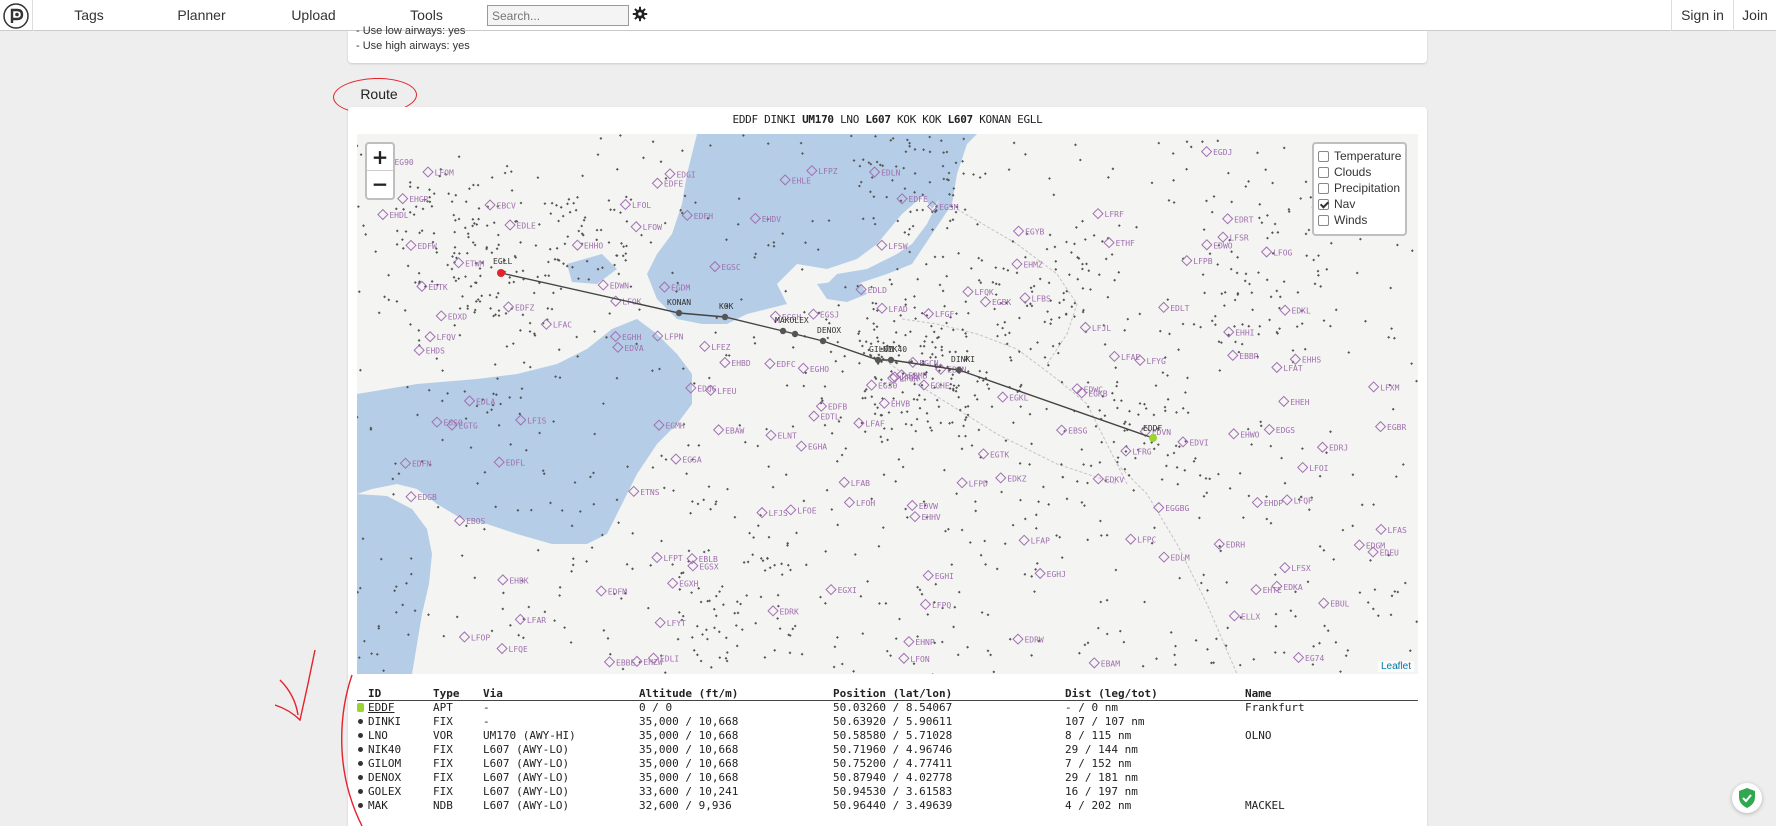 This screenshot has width=1776, height=826. I want to click on waypoint-dinki, so click(959, 370).